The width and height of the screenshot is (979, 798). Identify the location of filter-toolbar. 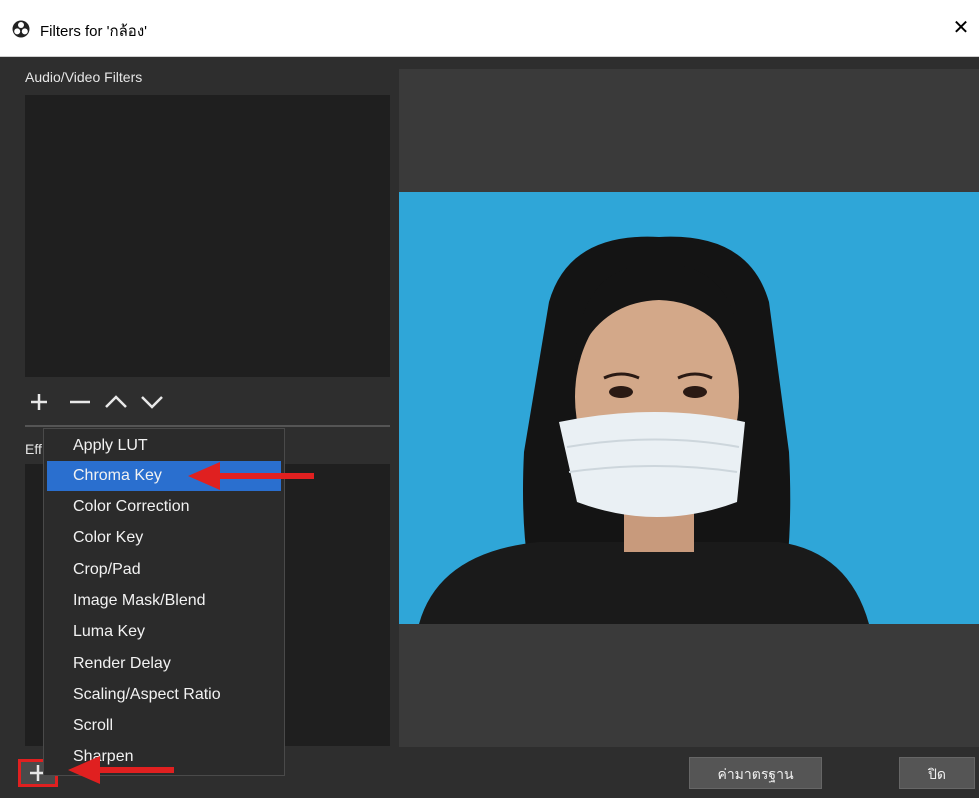
(110, 402).